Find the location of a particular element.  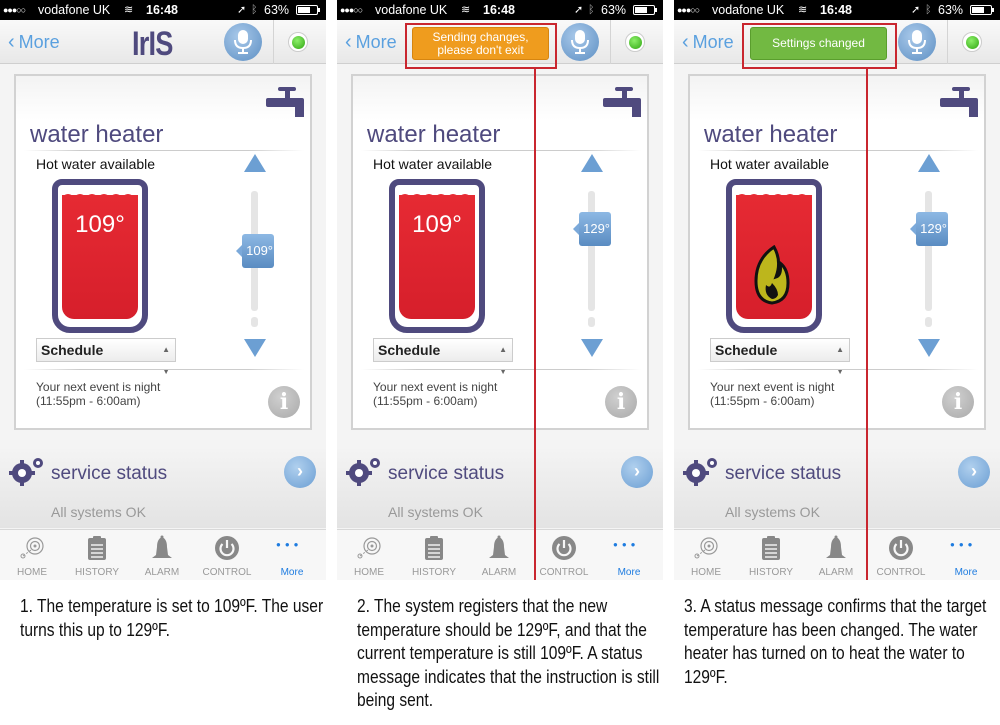

divider is located at coordinates (610, 42).